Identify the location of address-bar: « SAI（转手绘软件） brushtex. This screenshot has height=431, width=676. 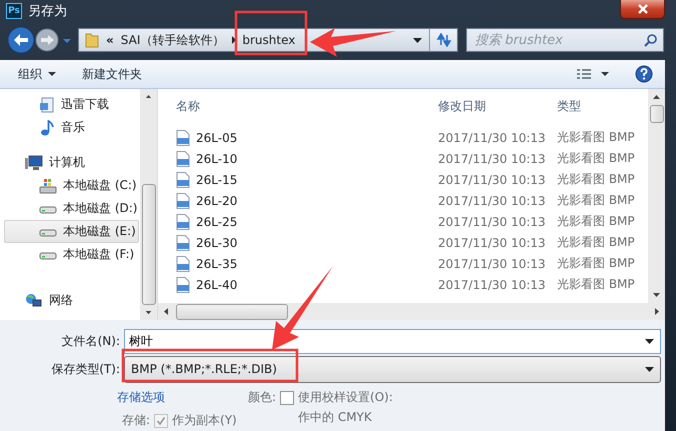
(268, 40).